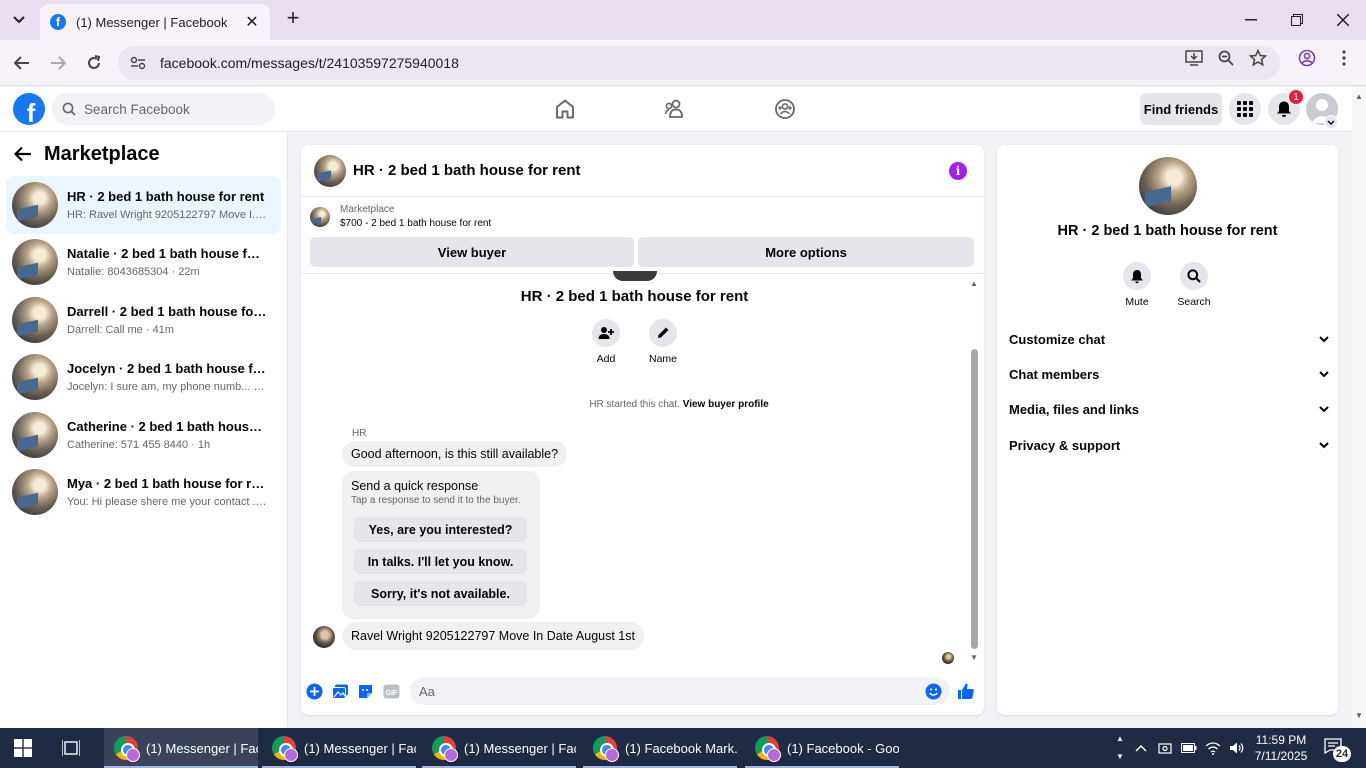  What do you see at coordinates (1165, 748) in the screenshot?
I see `meet-now-icon` at bounding box center [1165, 748].